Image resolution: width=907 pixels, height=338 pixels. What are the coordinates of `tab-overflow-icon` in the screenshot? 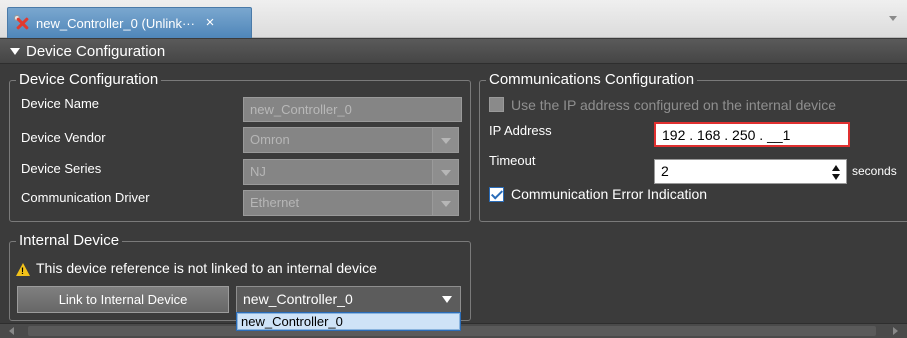 It's located at (893, 18).